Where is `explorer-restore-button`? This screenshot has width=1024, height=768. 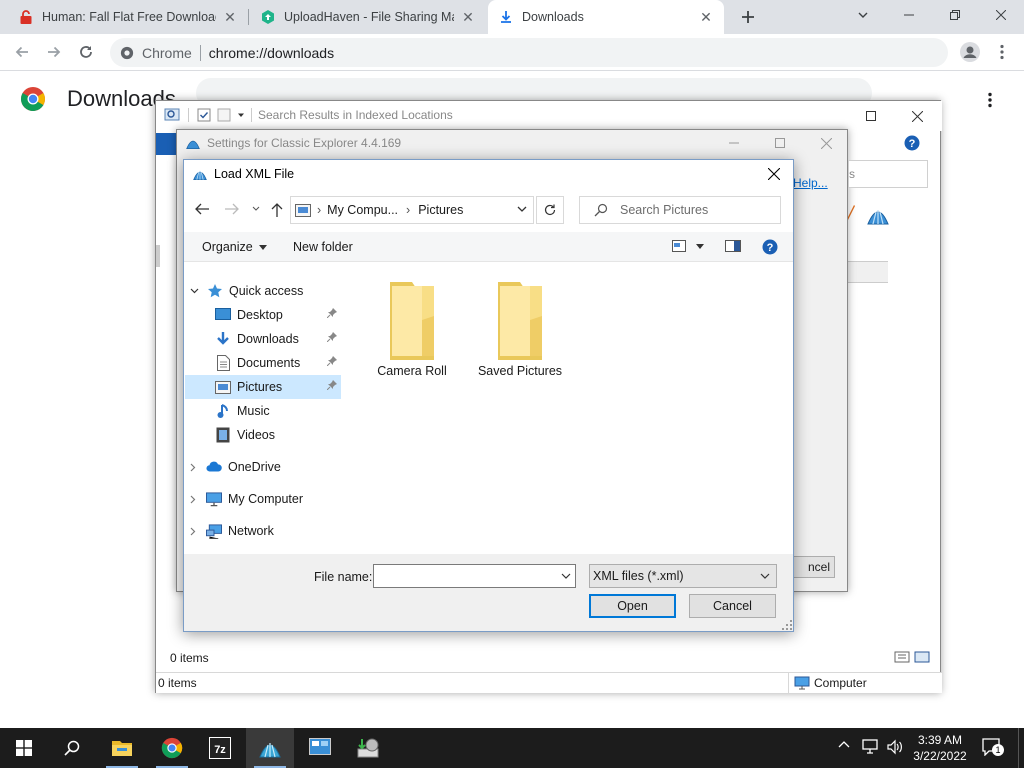
explorer-restore-button is located at coordinates (871, 116).